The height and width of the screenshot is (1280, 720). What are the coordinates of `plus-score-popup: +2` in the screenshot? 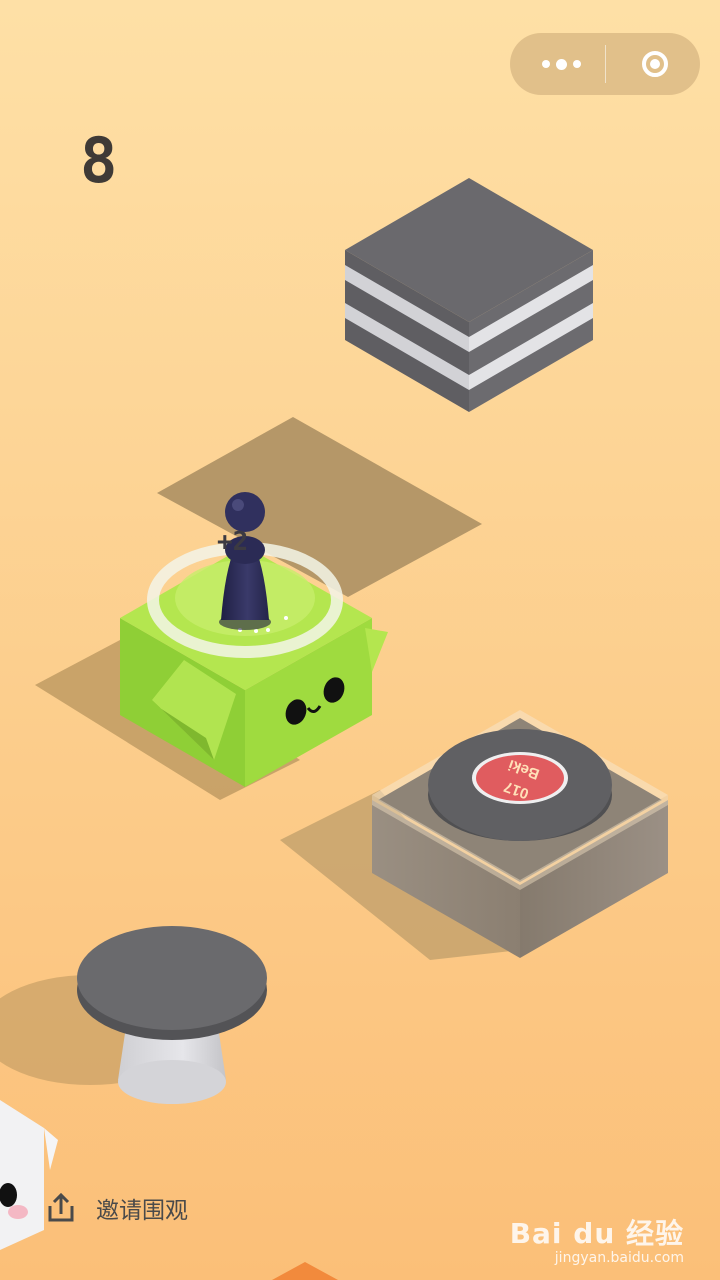 It's located at (233, 542).